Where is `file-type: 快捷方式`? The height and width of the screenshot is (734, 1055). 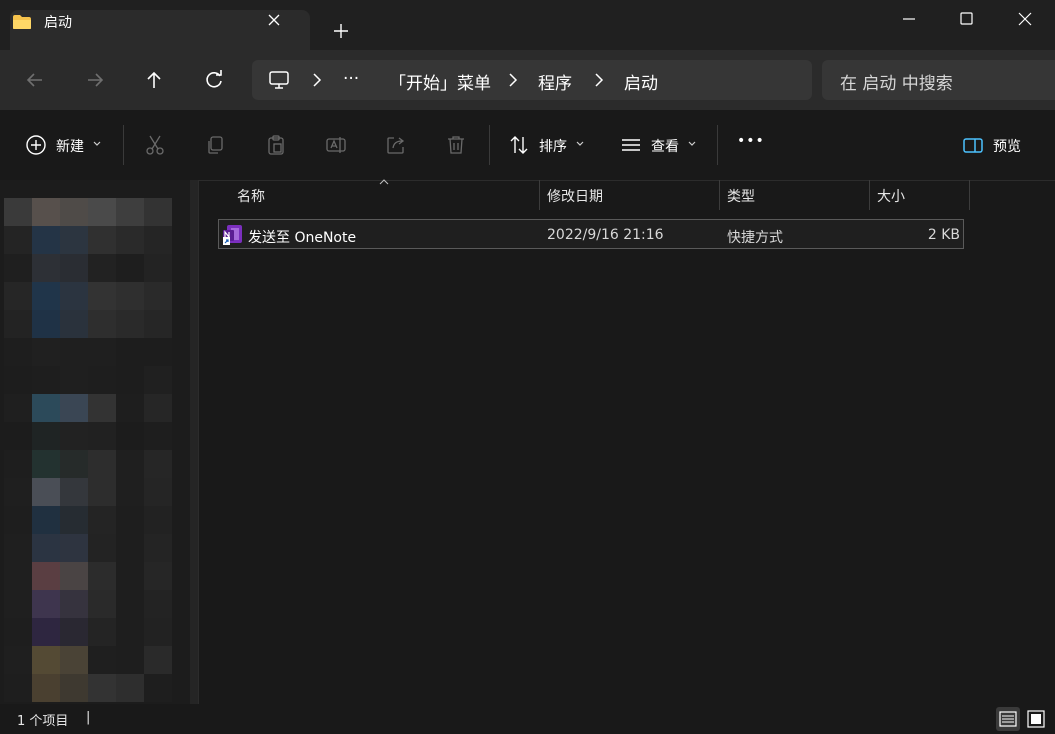 file-type: 快捷方式 is located at coordinates (755, 238).